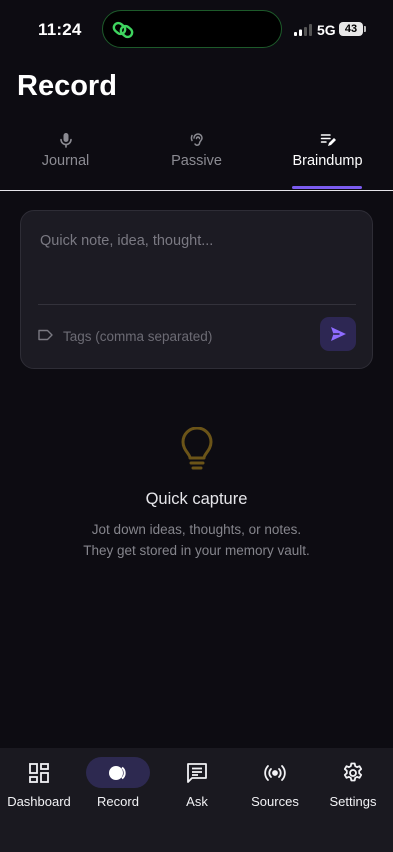  Describe the element at coordinates (196, 529) in the screenshot. I see `empty-state-line-1: Jot down ideas, thoughts, or notes.` at that location.